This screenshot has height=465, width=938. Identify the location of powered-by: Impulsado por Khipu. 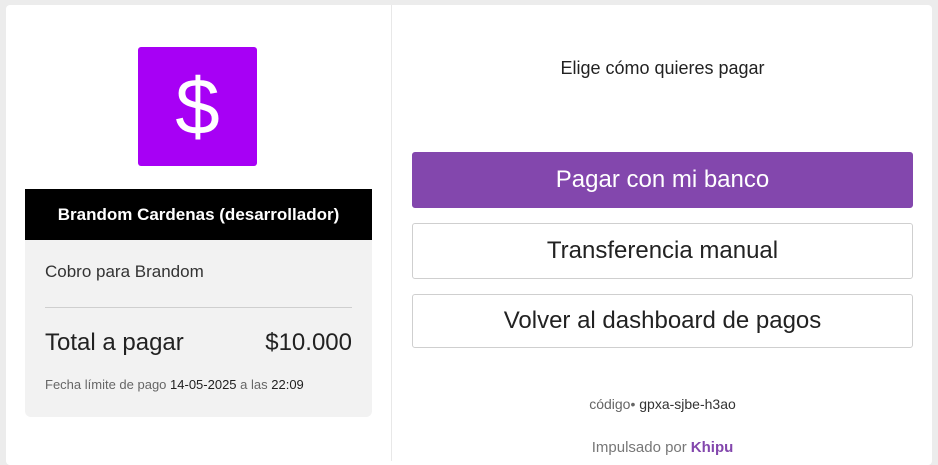
(662, 447).